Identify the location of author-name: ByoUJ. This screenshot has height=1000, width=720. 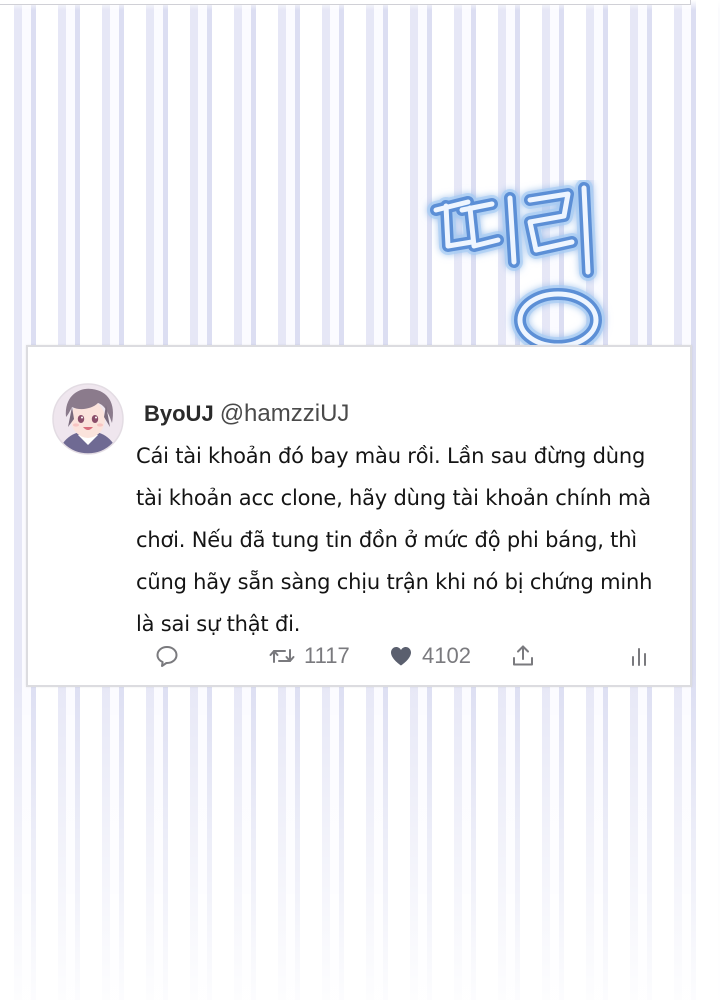
(179, 413).